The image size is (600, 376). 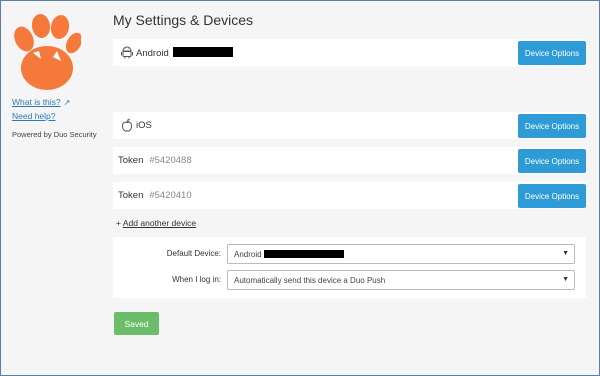 I want to click on device-name: iOS, so click(x=144, y=125).